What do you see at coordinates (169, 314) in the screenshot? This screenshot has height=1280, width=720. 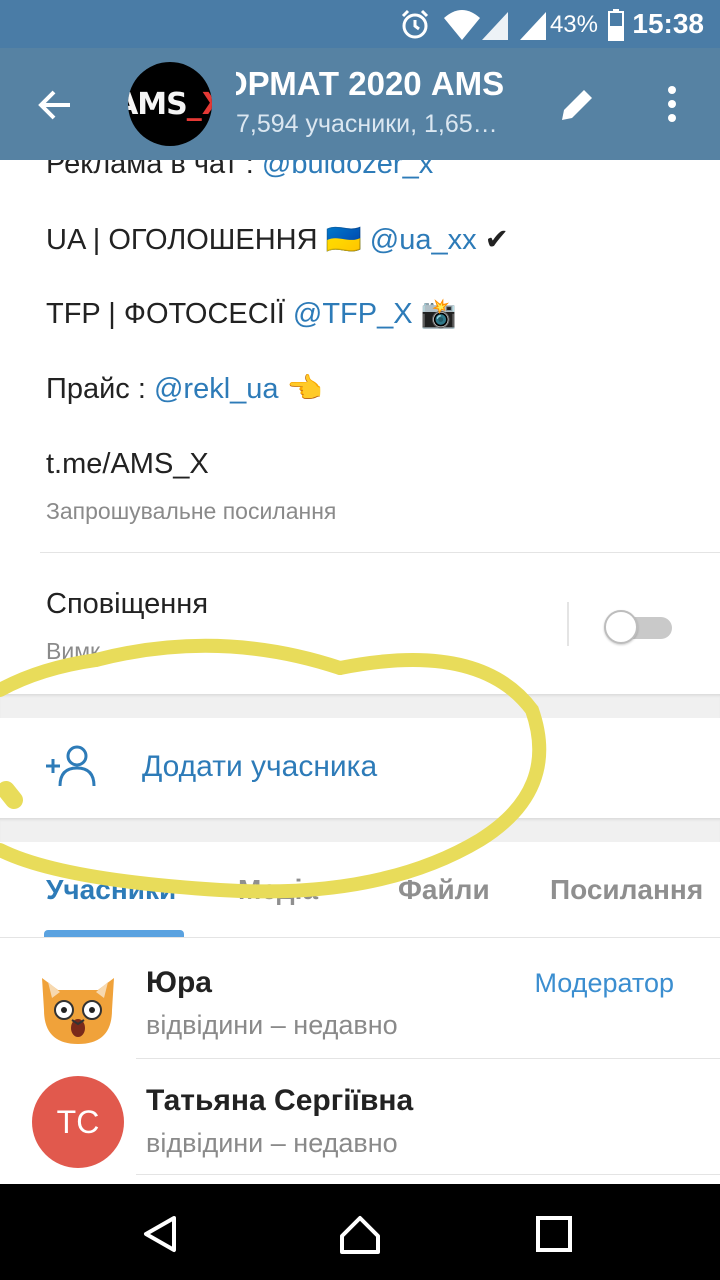 I see `tfp-text: TFP | ФОТОСЕСІЇ` at bounding box center [169, 314].